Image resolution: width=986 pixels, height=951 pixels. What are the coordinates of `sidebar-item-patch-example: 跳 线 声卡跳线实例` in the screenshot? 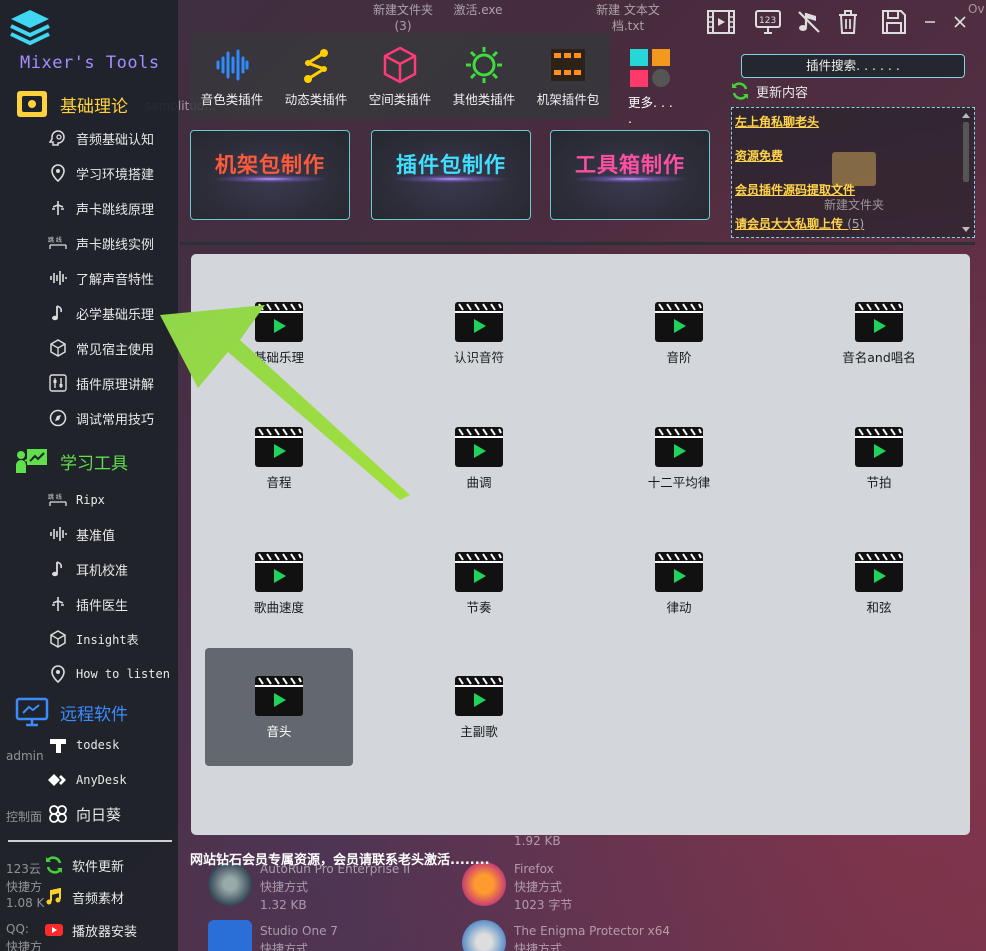 It's located at (101, 243).